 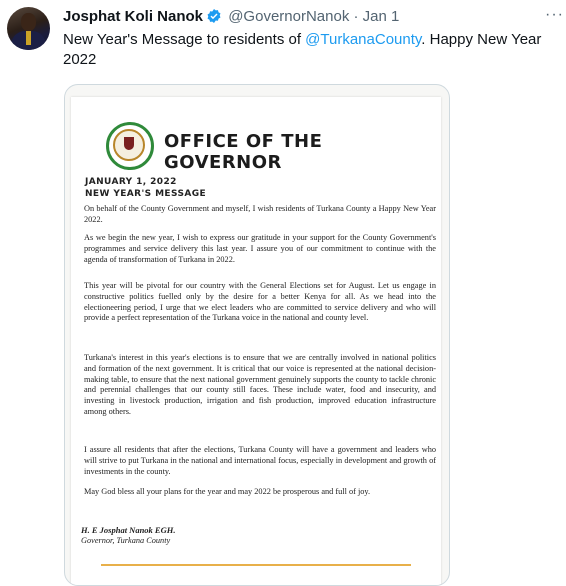 I want to click on avatar, so click(x=28, y=28).